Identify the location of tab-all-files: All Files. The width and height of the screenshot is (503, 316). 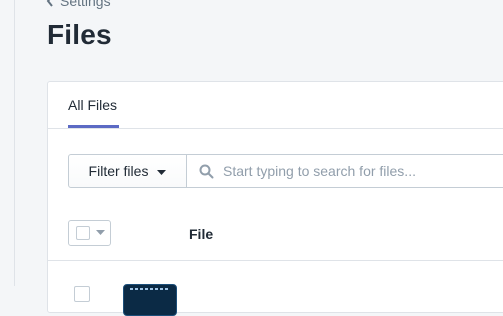
(92, 105).